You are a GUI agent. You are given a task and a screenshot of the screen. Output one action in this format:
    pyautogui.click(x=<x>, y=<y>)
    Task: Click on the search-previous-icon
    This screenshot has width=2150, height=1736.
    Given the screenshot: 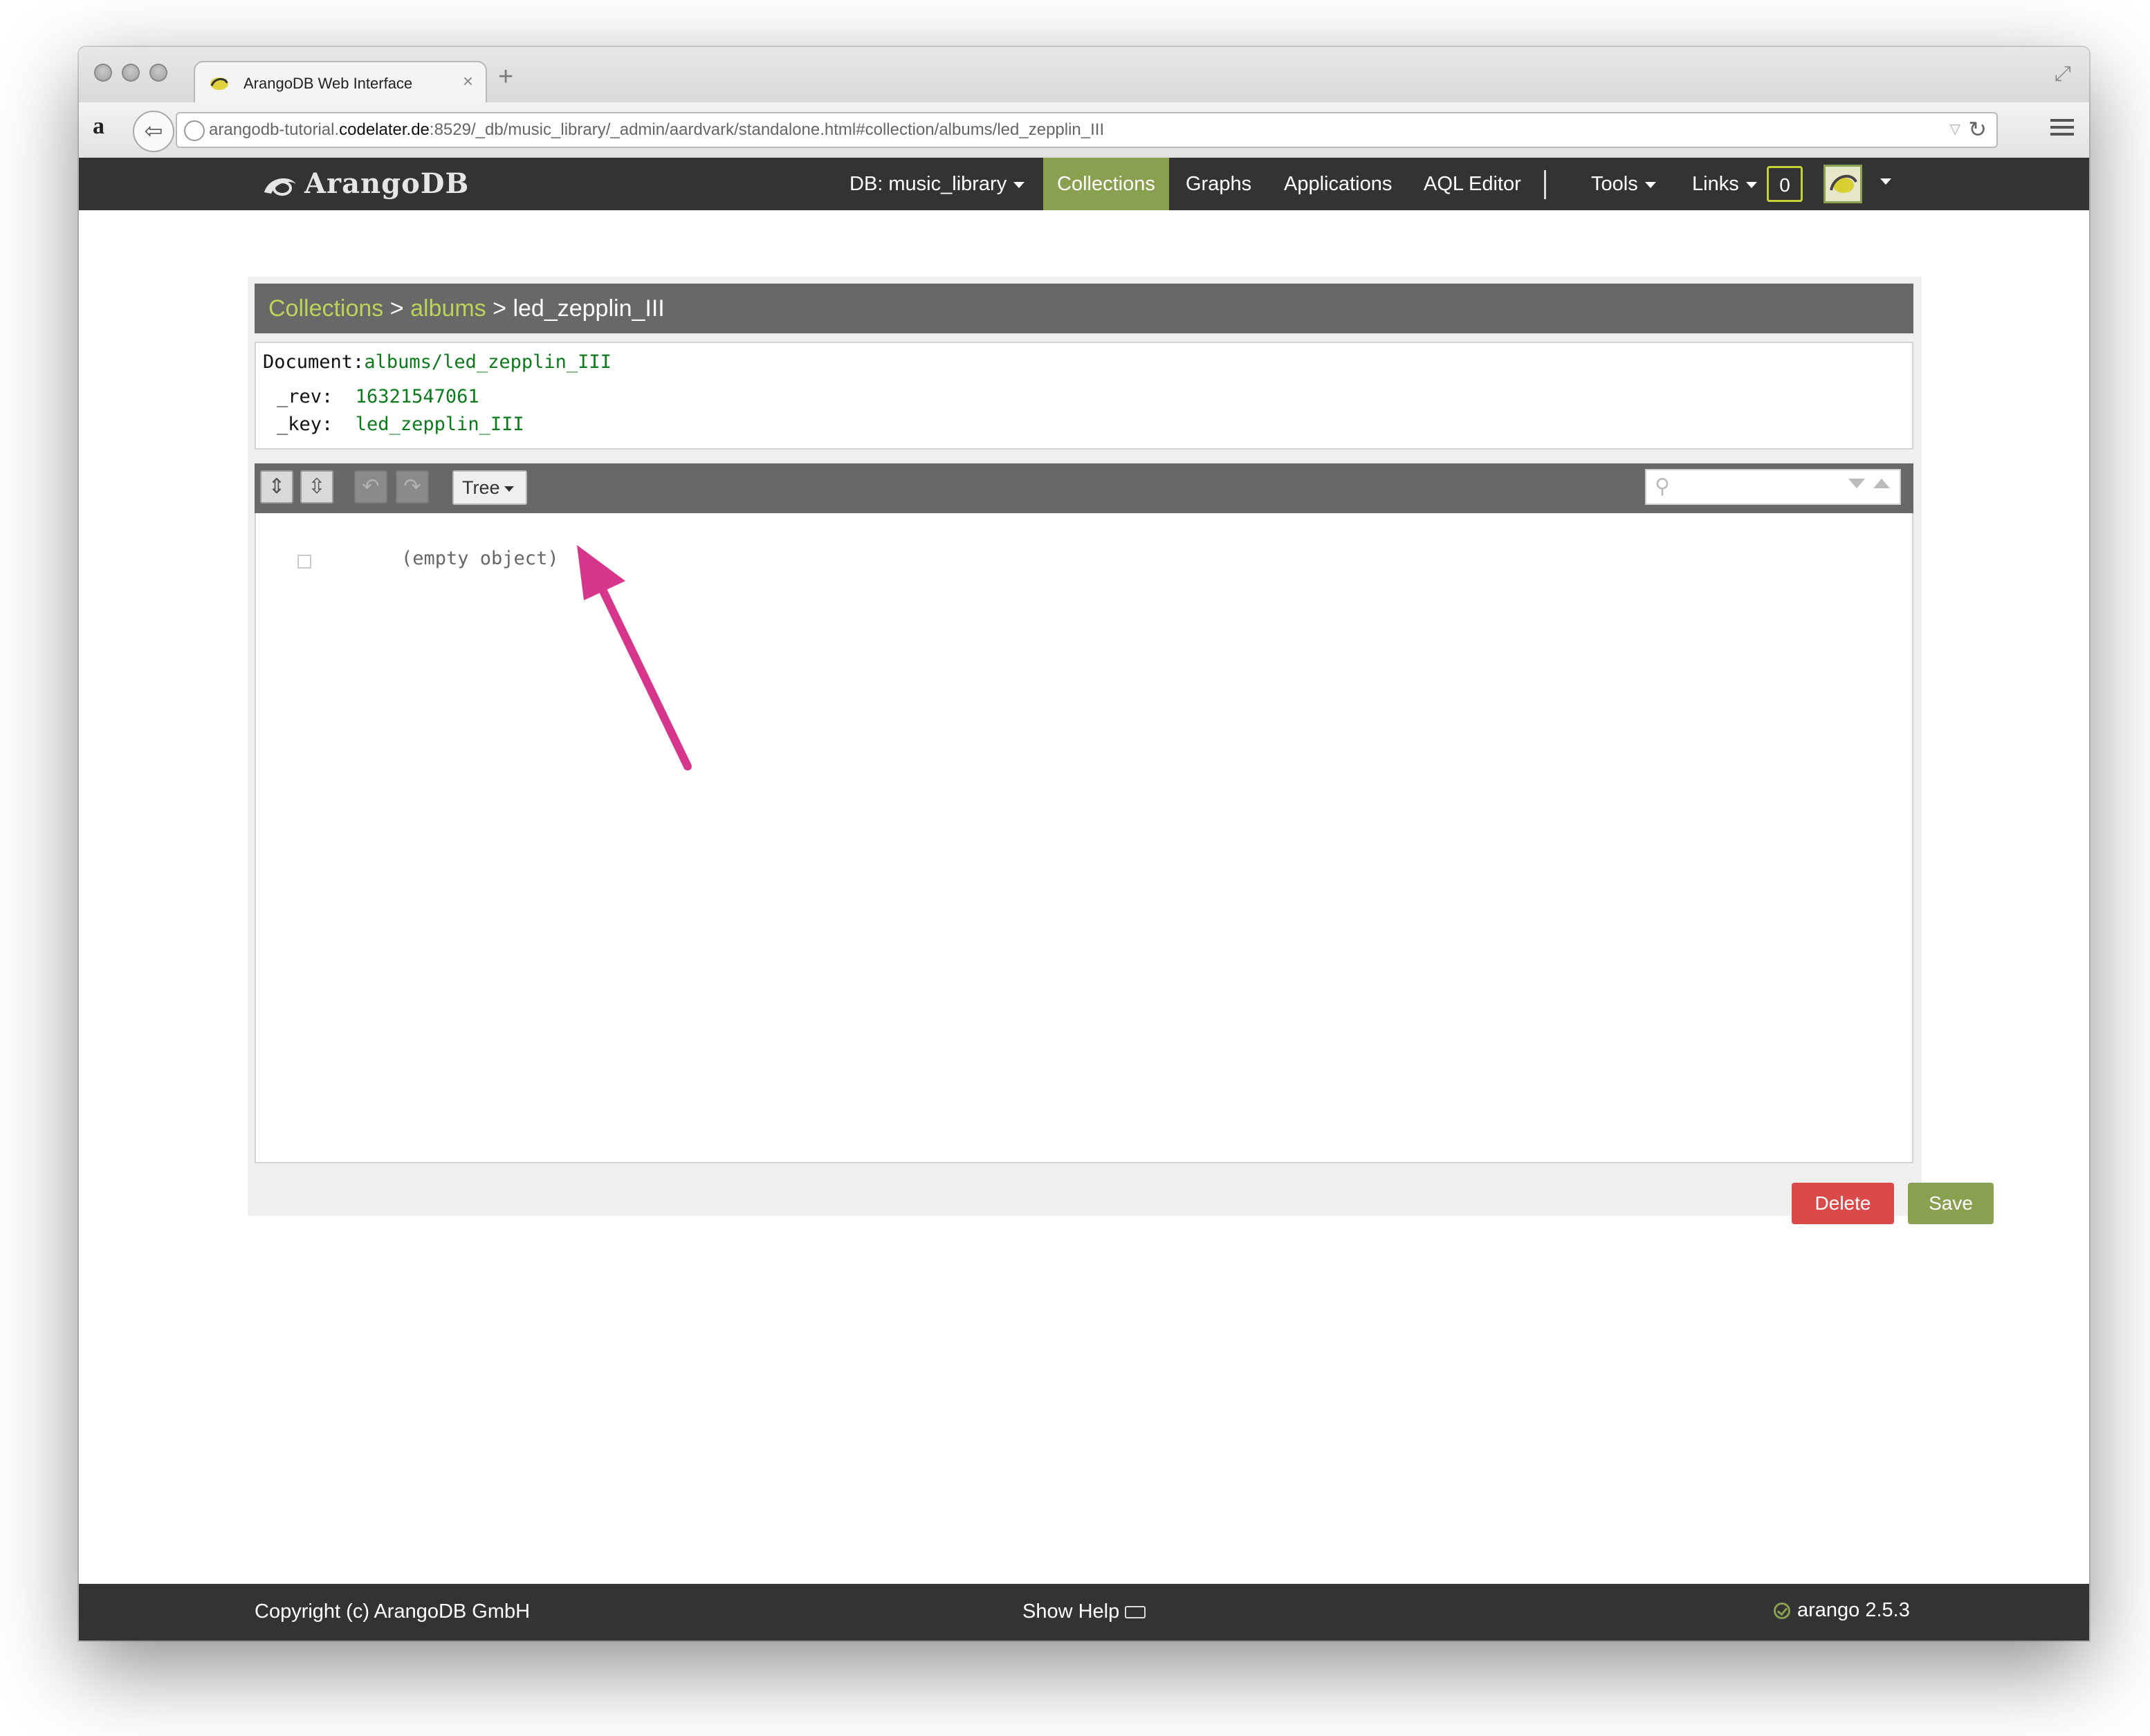 What is the action you would take?
    pyautogui.click(x=1881, y=483)
    